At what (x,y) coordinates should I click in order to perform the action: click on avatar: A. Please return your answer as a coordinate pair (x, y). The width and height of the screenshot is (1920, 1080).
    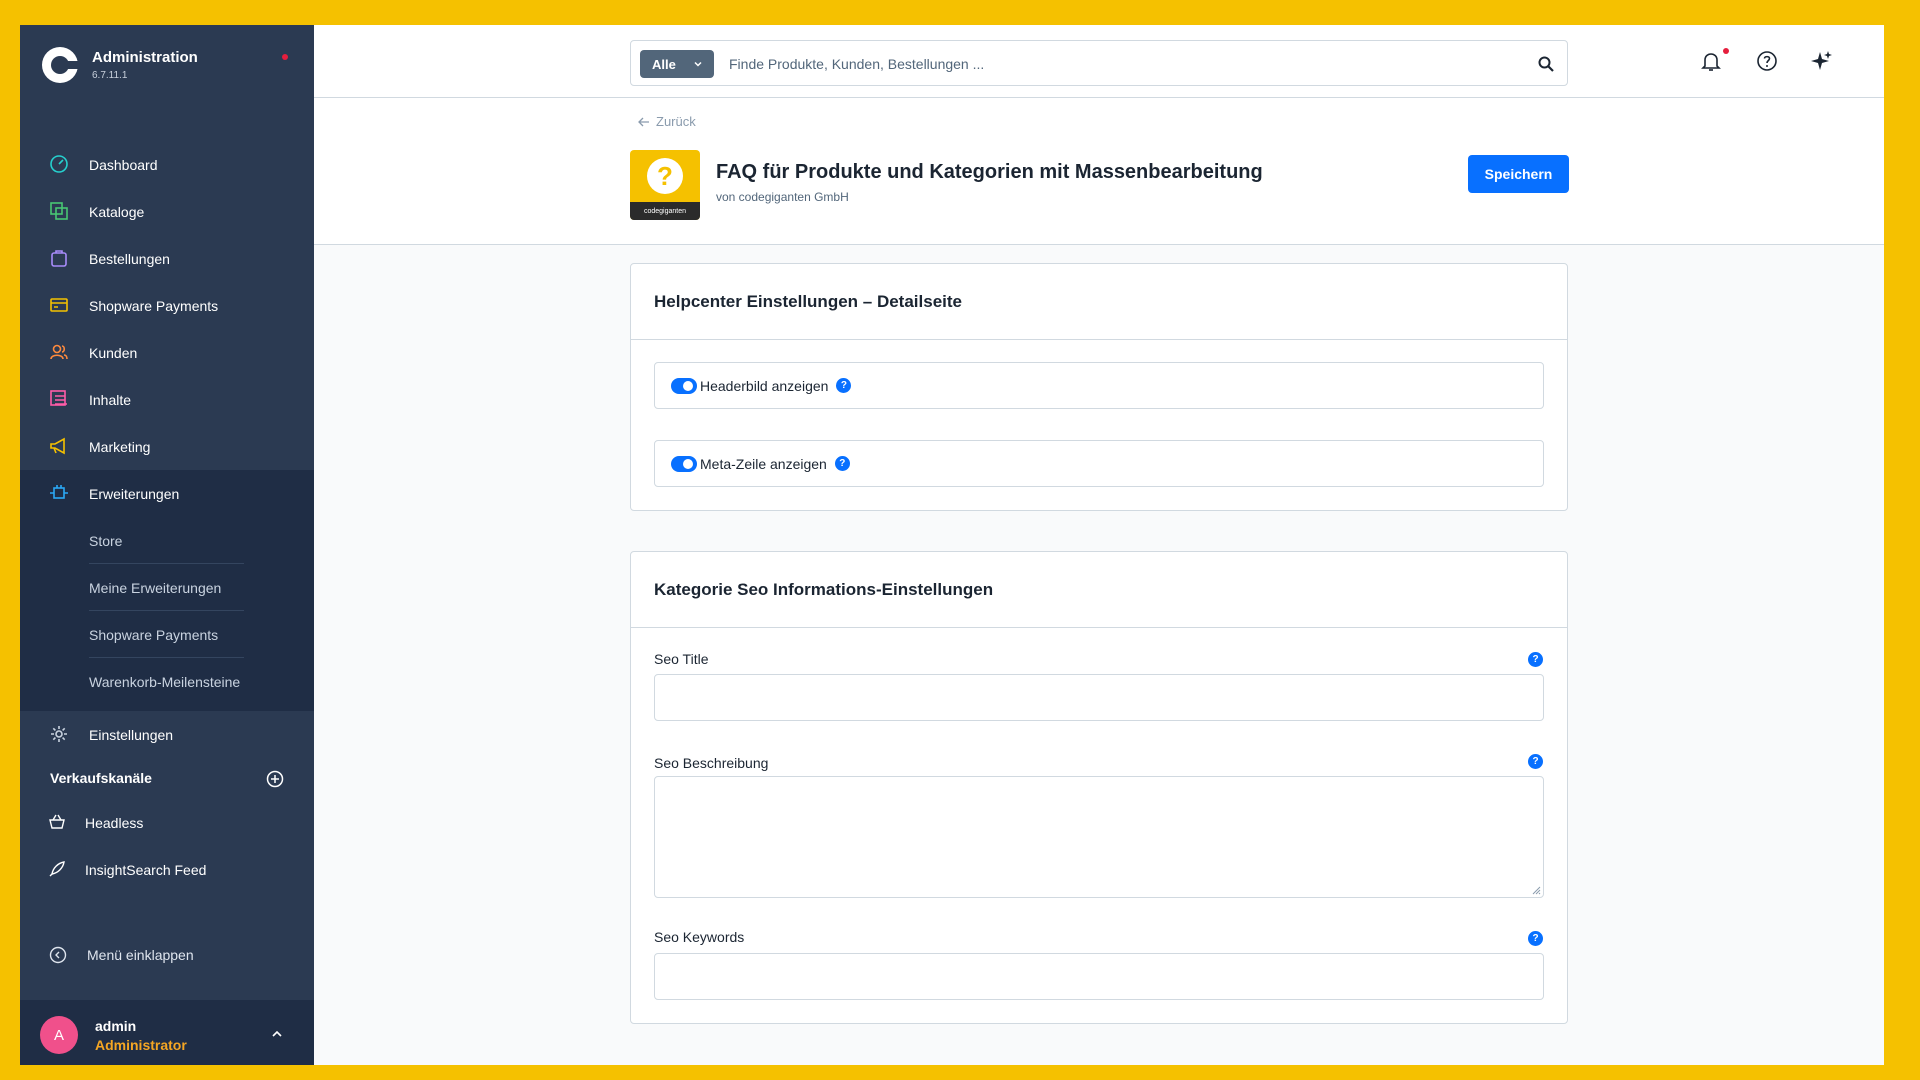
    Looking at the image, I should click on (59, 1035).